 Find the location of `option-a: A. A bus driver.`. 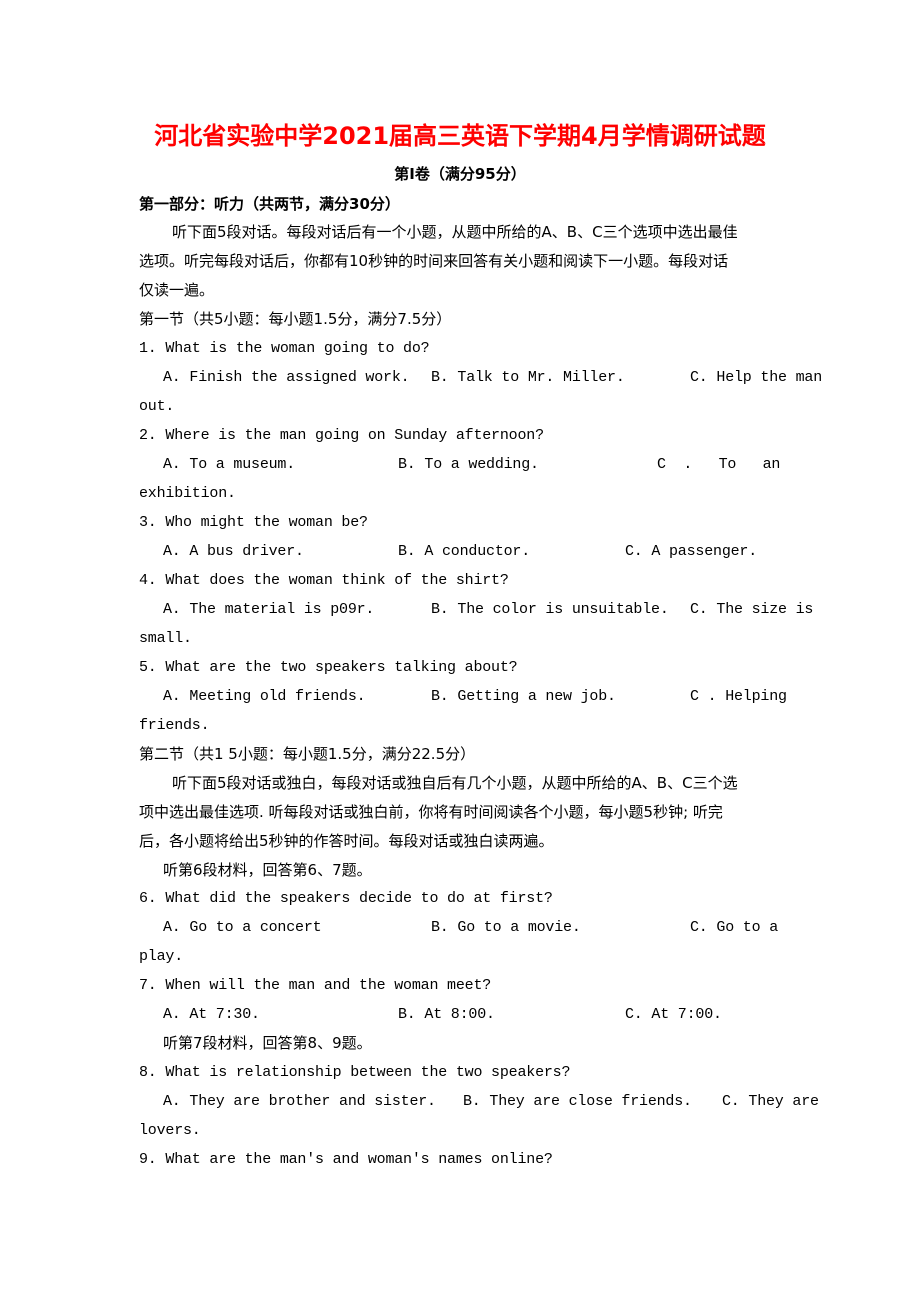

option-a: A. A bus driver. is located at coordinates (233, 551).